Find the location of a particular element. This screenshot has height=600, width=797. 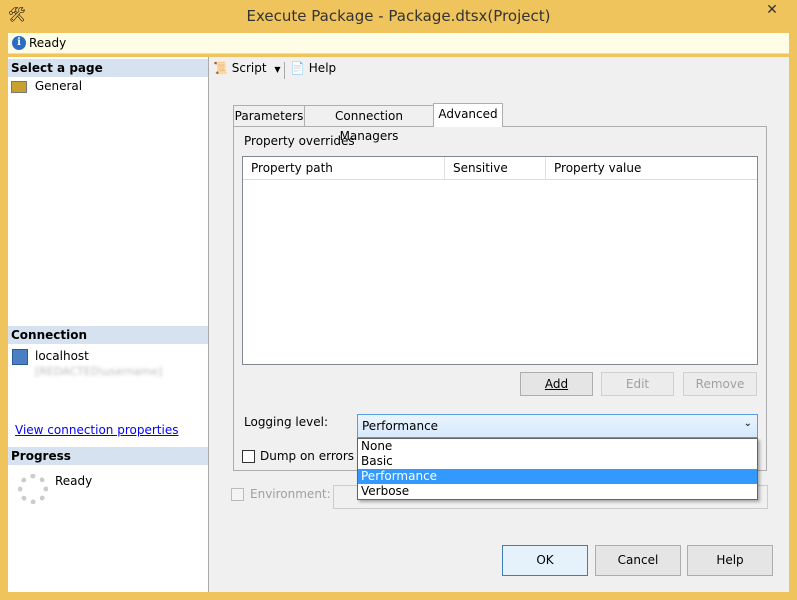

connection-header: Connection is located at coordinates (108, 335).